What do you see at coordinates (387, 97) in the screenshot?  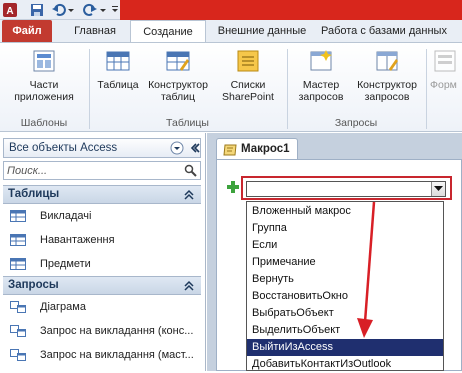 I see `query-designer-label-2: запросов` at bounding box center [387, 97].